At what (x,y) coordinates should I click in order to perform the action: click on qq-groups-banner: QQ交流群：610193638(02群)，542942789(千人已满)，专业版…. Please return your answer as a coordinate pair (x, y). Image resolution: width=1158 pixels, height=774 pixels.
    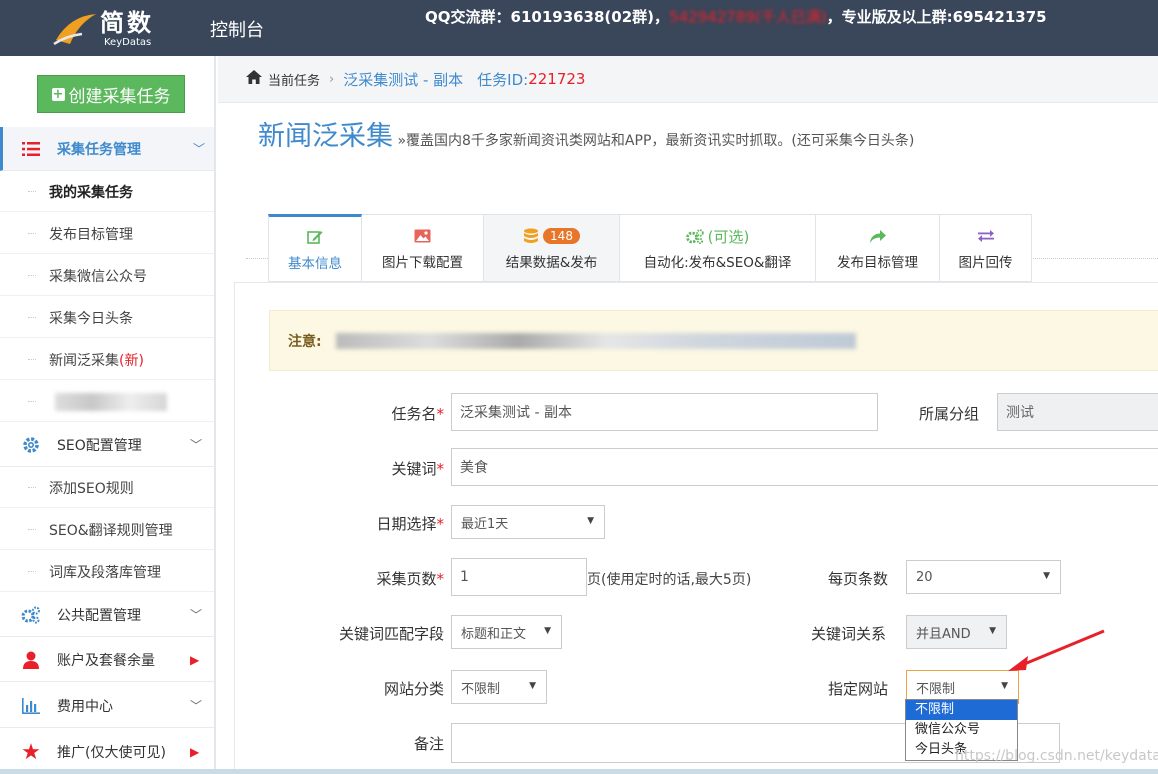
    Looking at the image, I should click on (736, 17).